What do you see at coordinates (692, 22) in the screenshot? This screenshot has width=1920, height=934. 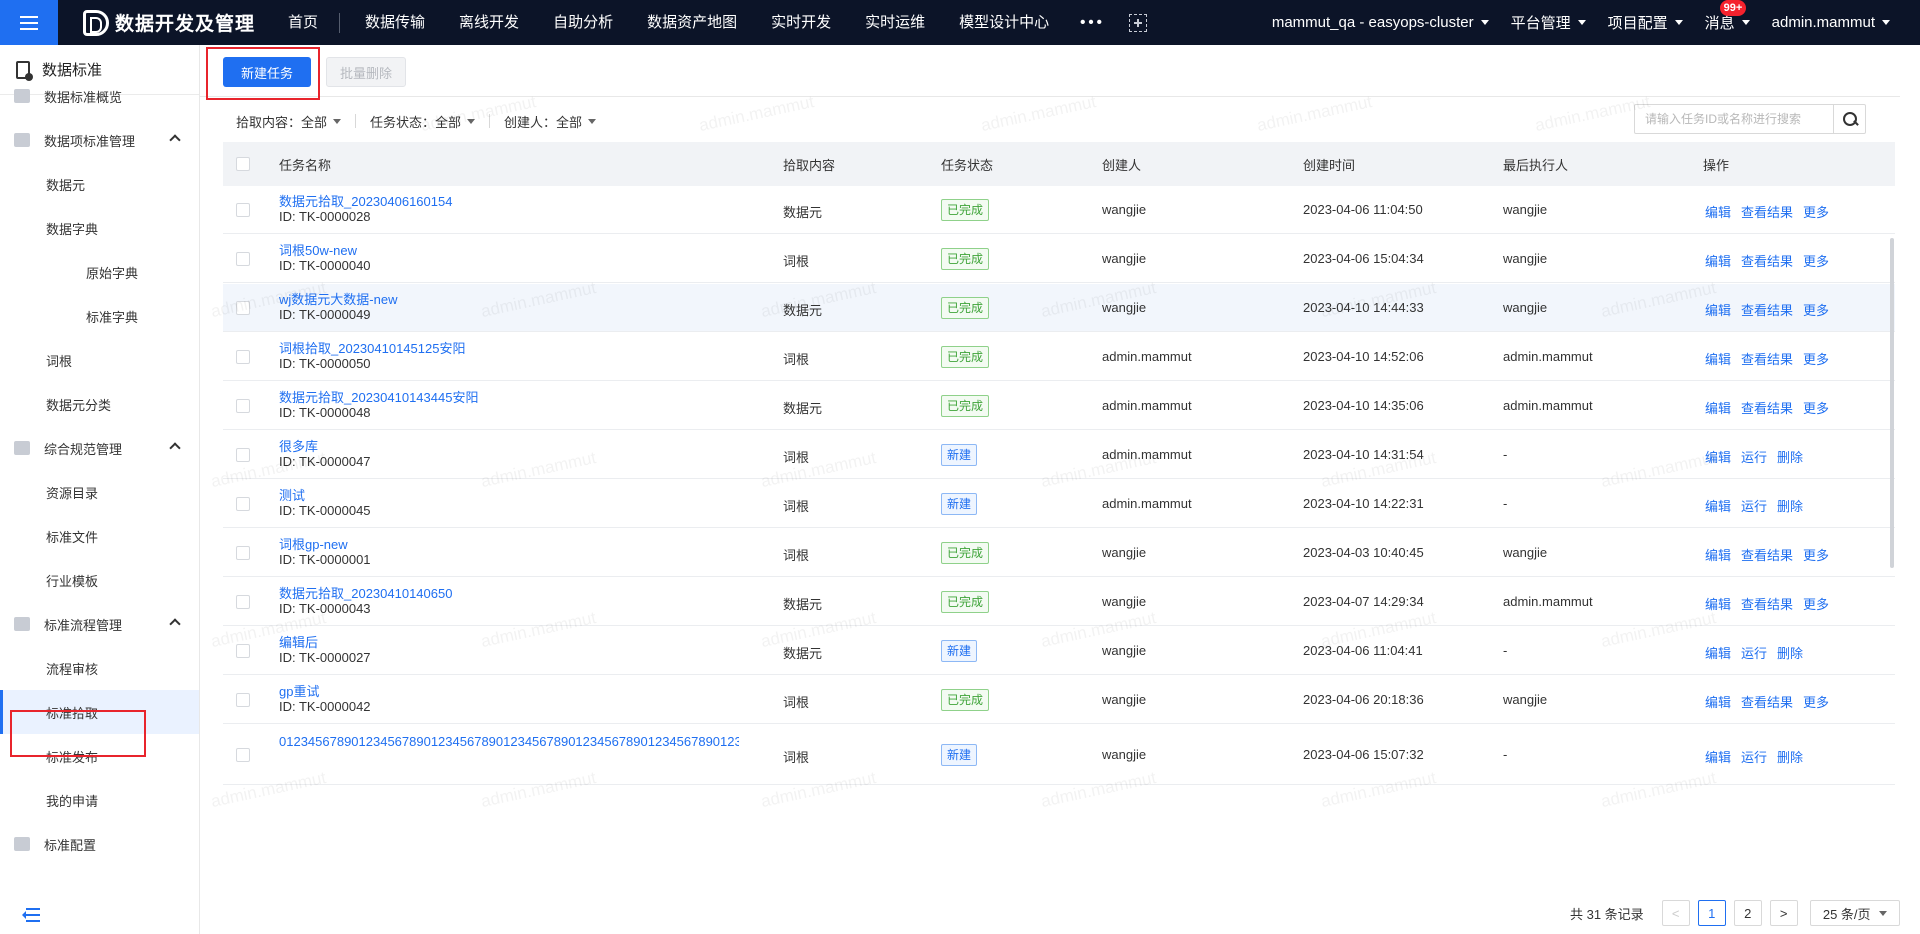 I see `nav-item-asset-map: 数据资产地图` at bounding box center [692, 22].